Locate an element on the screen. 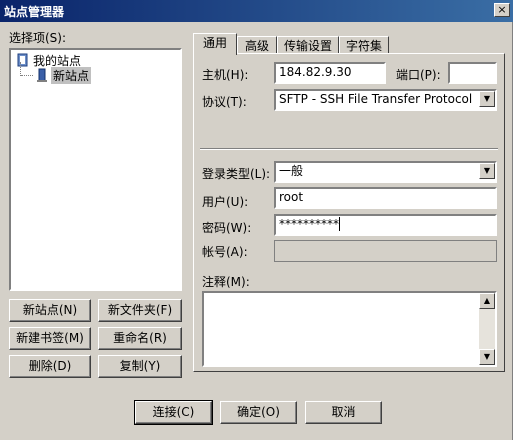 The image size is (523, 440). logon-type-label: 登录类型(L): is located at coordinates (236, 174).